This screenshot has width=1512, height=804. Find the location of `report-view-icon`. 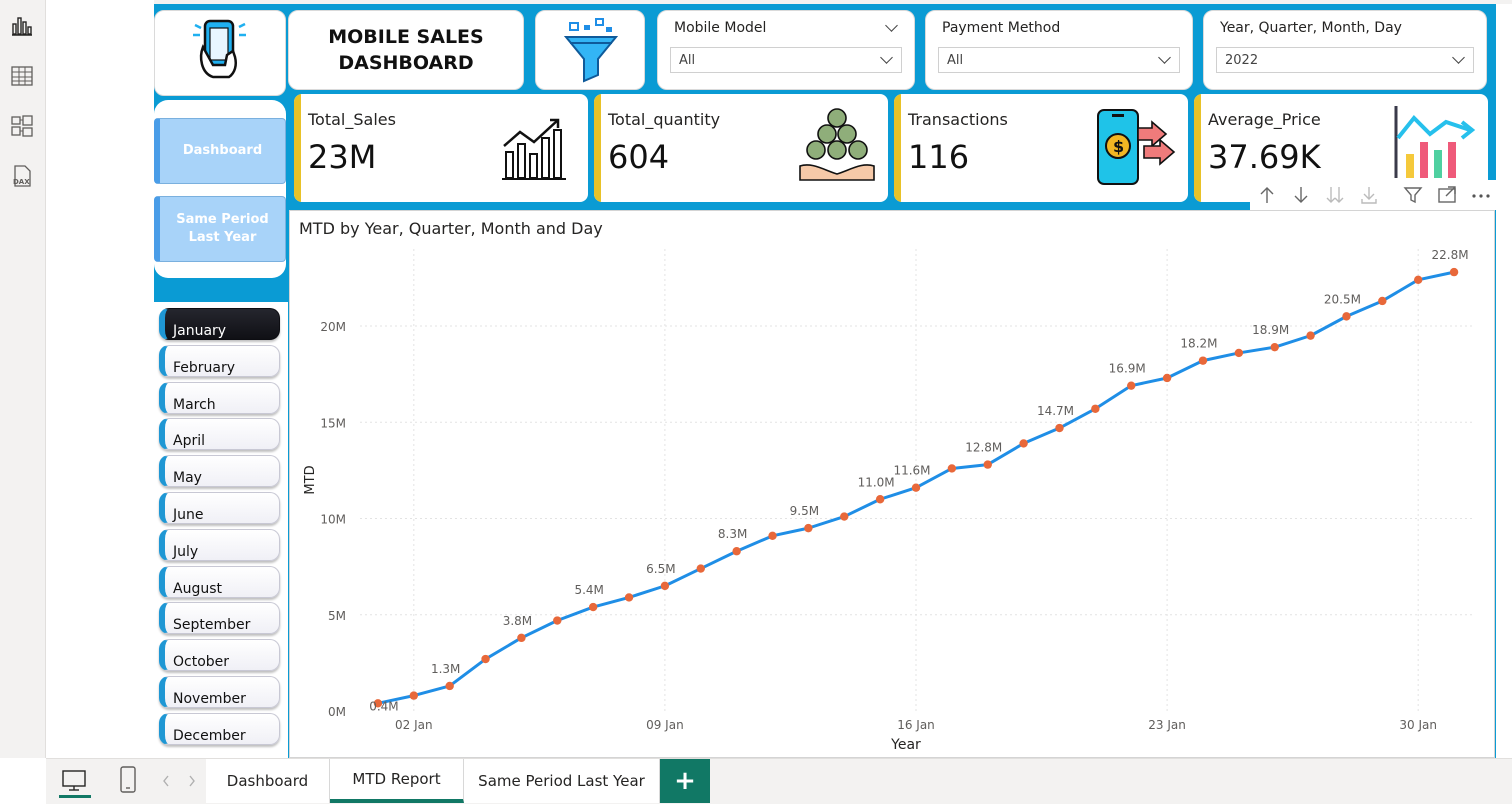

report-view-icon is located at coordinates (22, 26).